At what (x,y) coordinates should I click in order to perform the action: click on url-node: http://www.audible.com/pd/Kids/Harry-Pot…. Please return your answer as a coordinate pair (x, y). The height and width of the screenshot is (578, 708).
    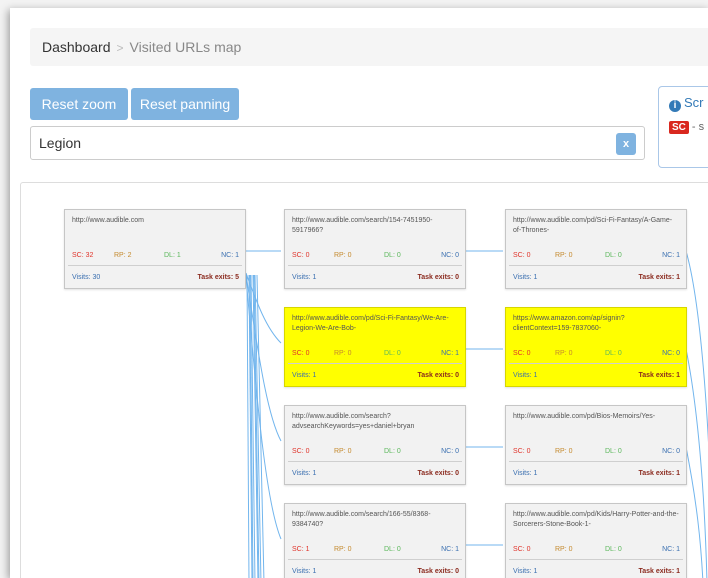
    Looking at the image, I should click on (596, 540).